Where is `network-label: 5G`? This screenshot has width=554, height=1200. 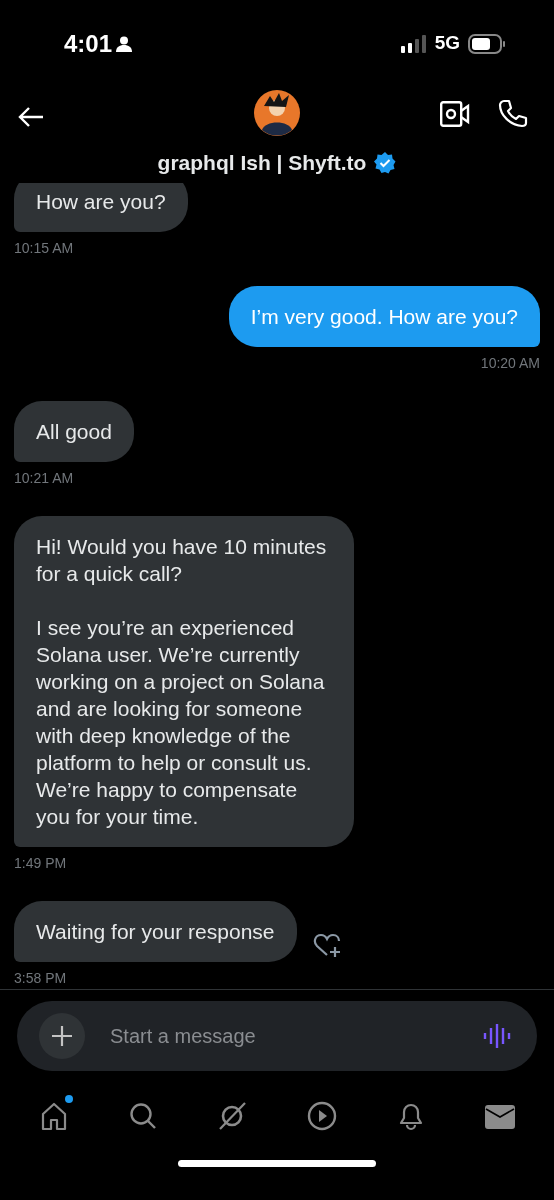
network-label: 5G is located at coordinates (447, 43).